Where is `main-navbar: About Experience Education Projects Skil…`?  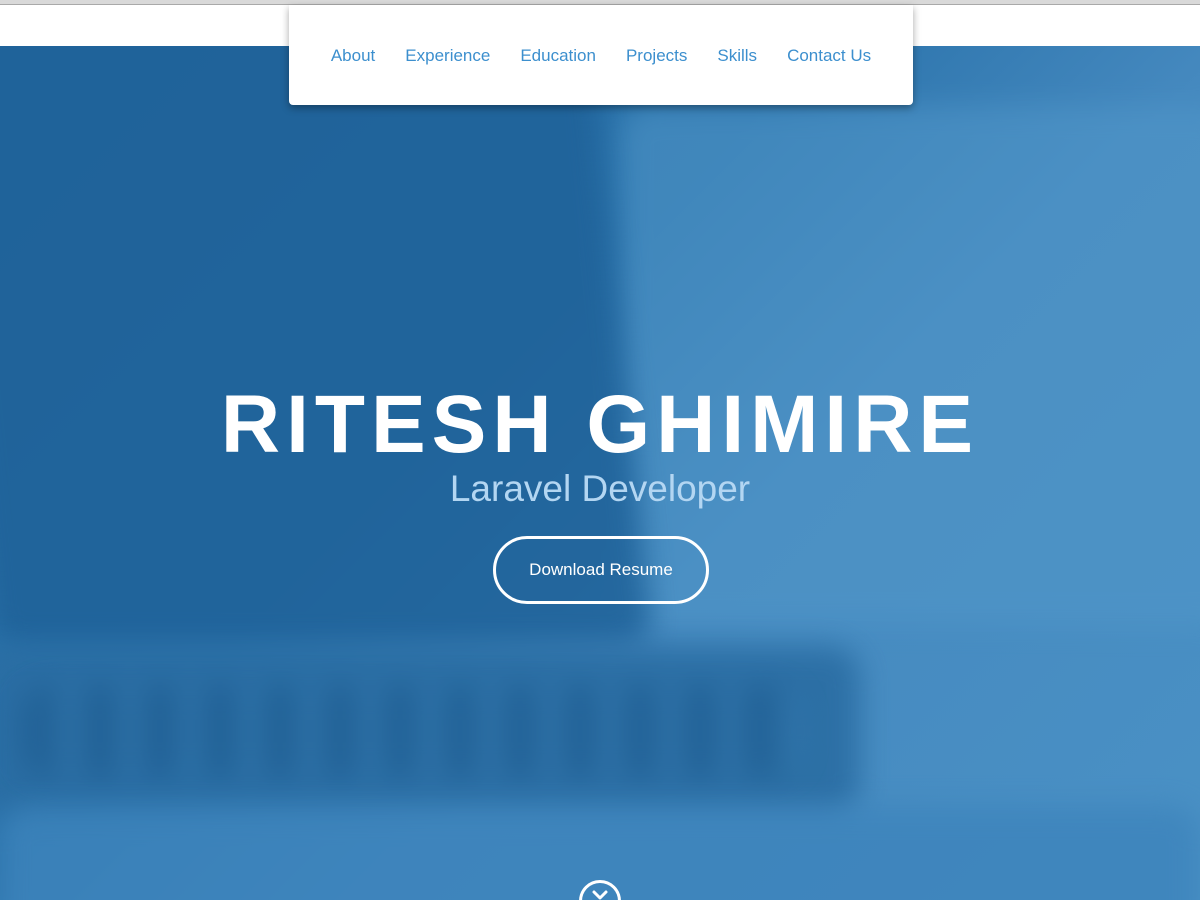 main-navbar: About Experience Education Projects Skil… is located at coordinates (601, 55).